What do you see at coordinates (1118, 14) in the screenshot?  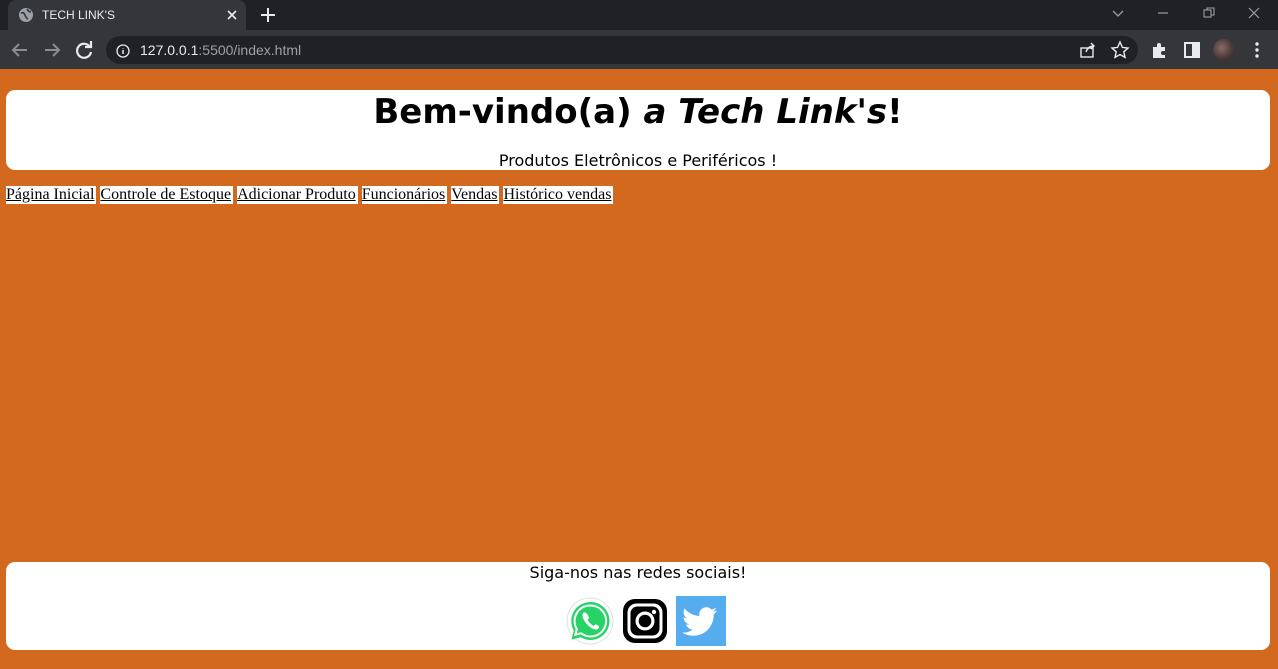 I see `tab-search-icon` at bounding box center [1118, 14].